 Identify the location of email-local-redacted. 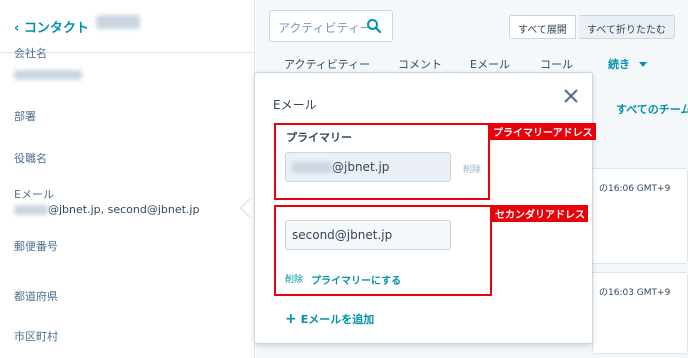
(31, 210).